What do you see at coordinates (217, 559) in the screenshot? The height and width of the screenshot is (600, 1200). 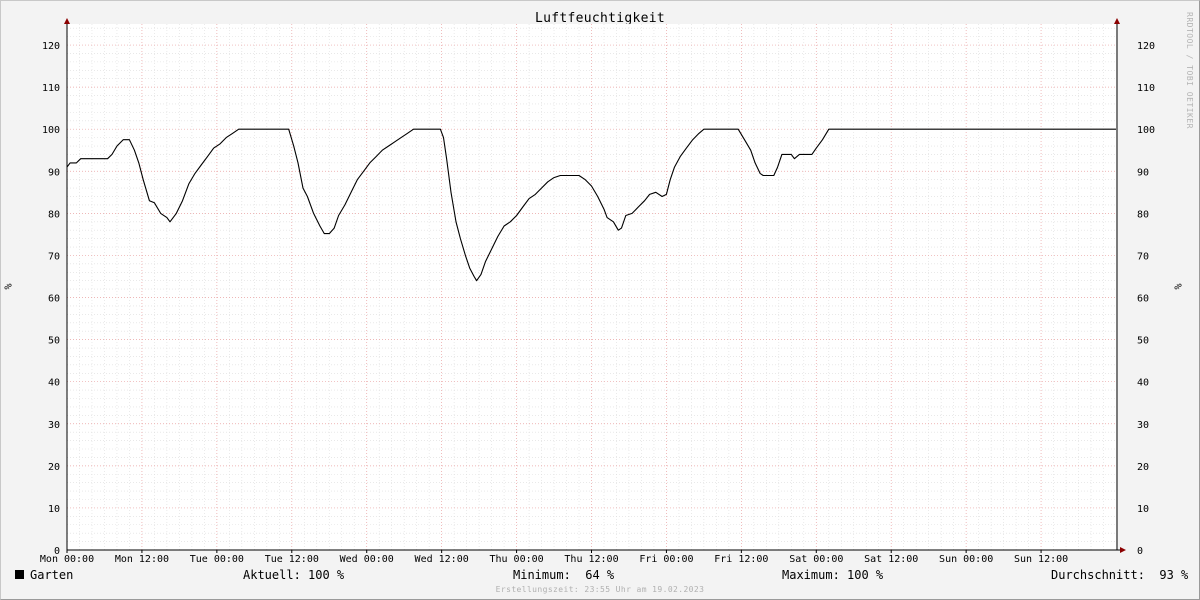 I see `x-tick-label: Tue 00:00` at bounding box center [217, 559].